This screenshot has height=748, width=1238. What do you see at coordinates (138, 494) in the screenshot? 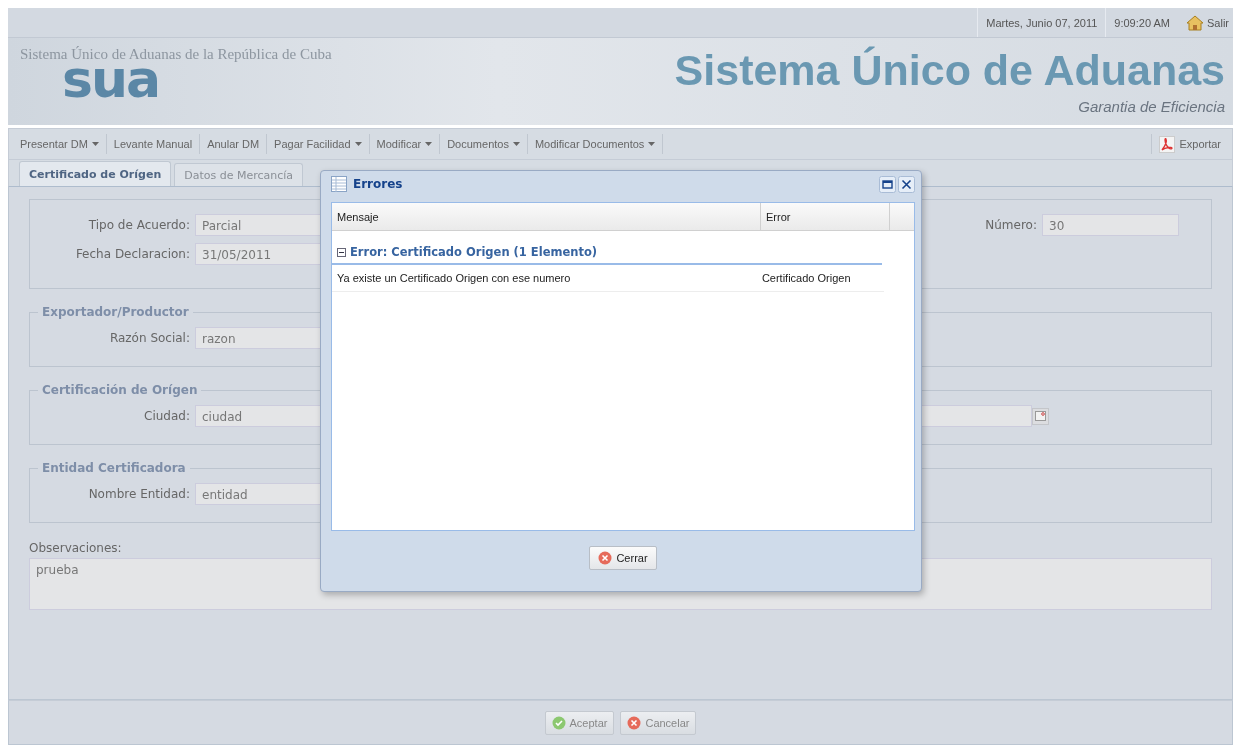
I see `field-label: Nombre Entidad:` at bounding box center [138, 494].